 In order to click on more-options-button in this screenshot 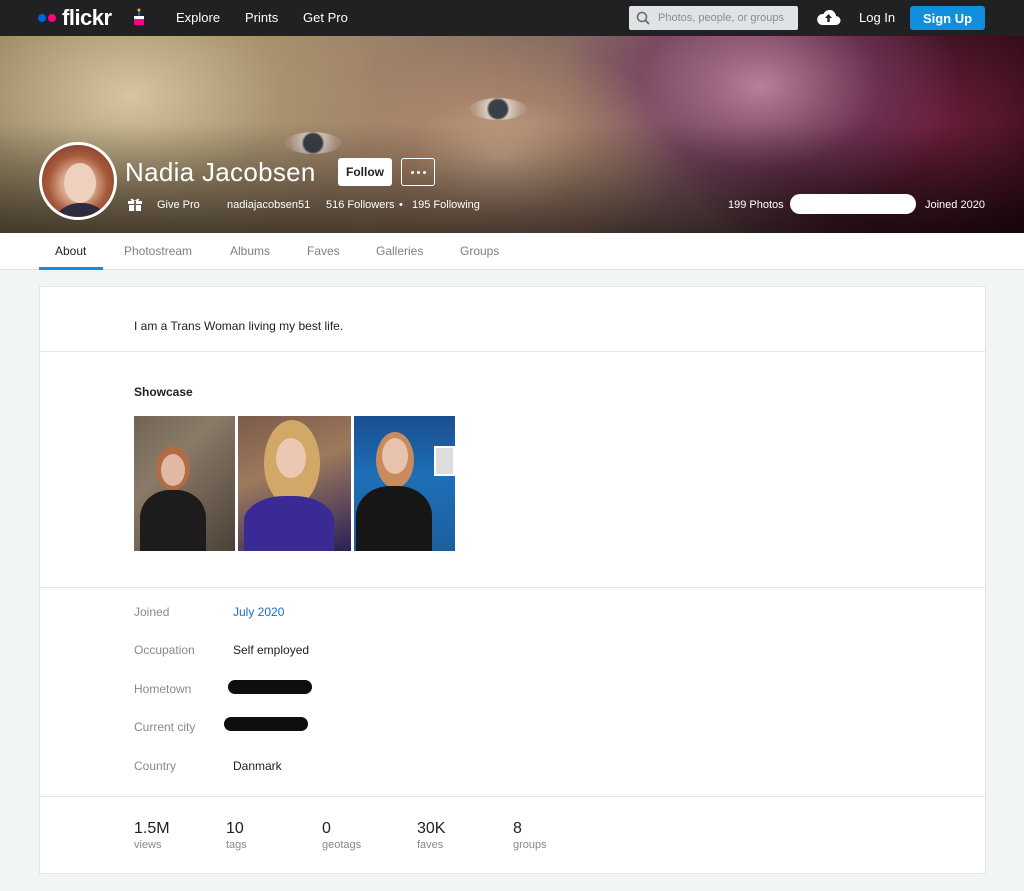, I will do `click(418, 172)`.